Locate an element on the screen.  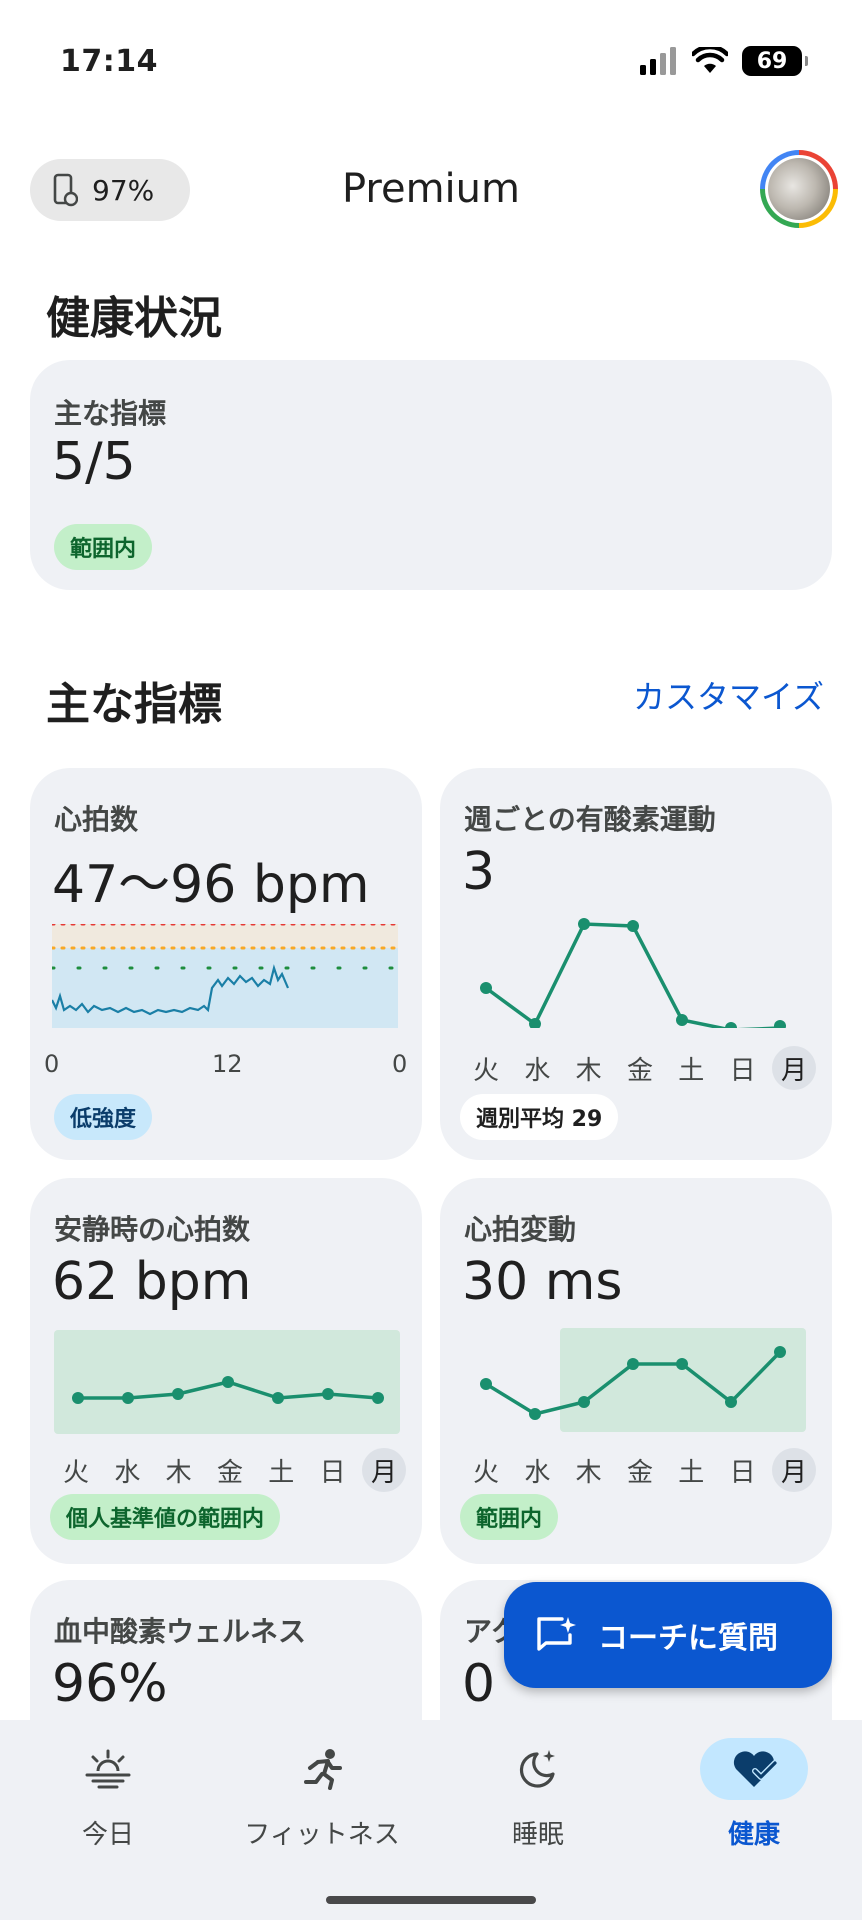
axis-tick: 12 is located at coordinates (227, 1064).